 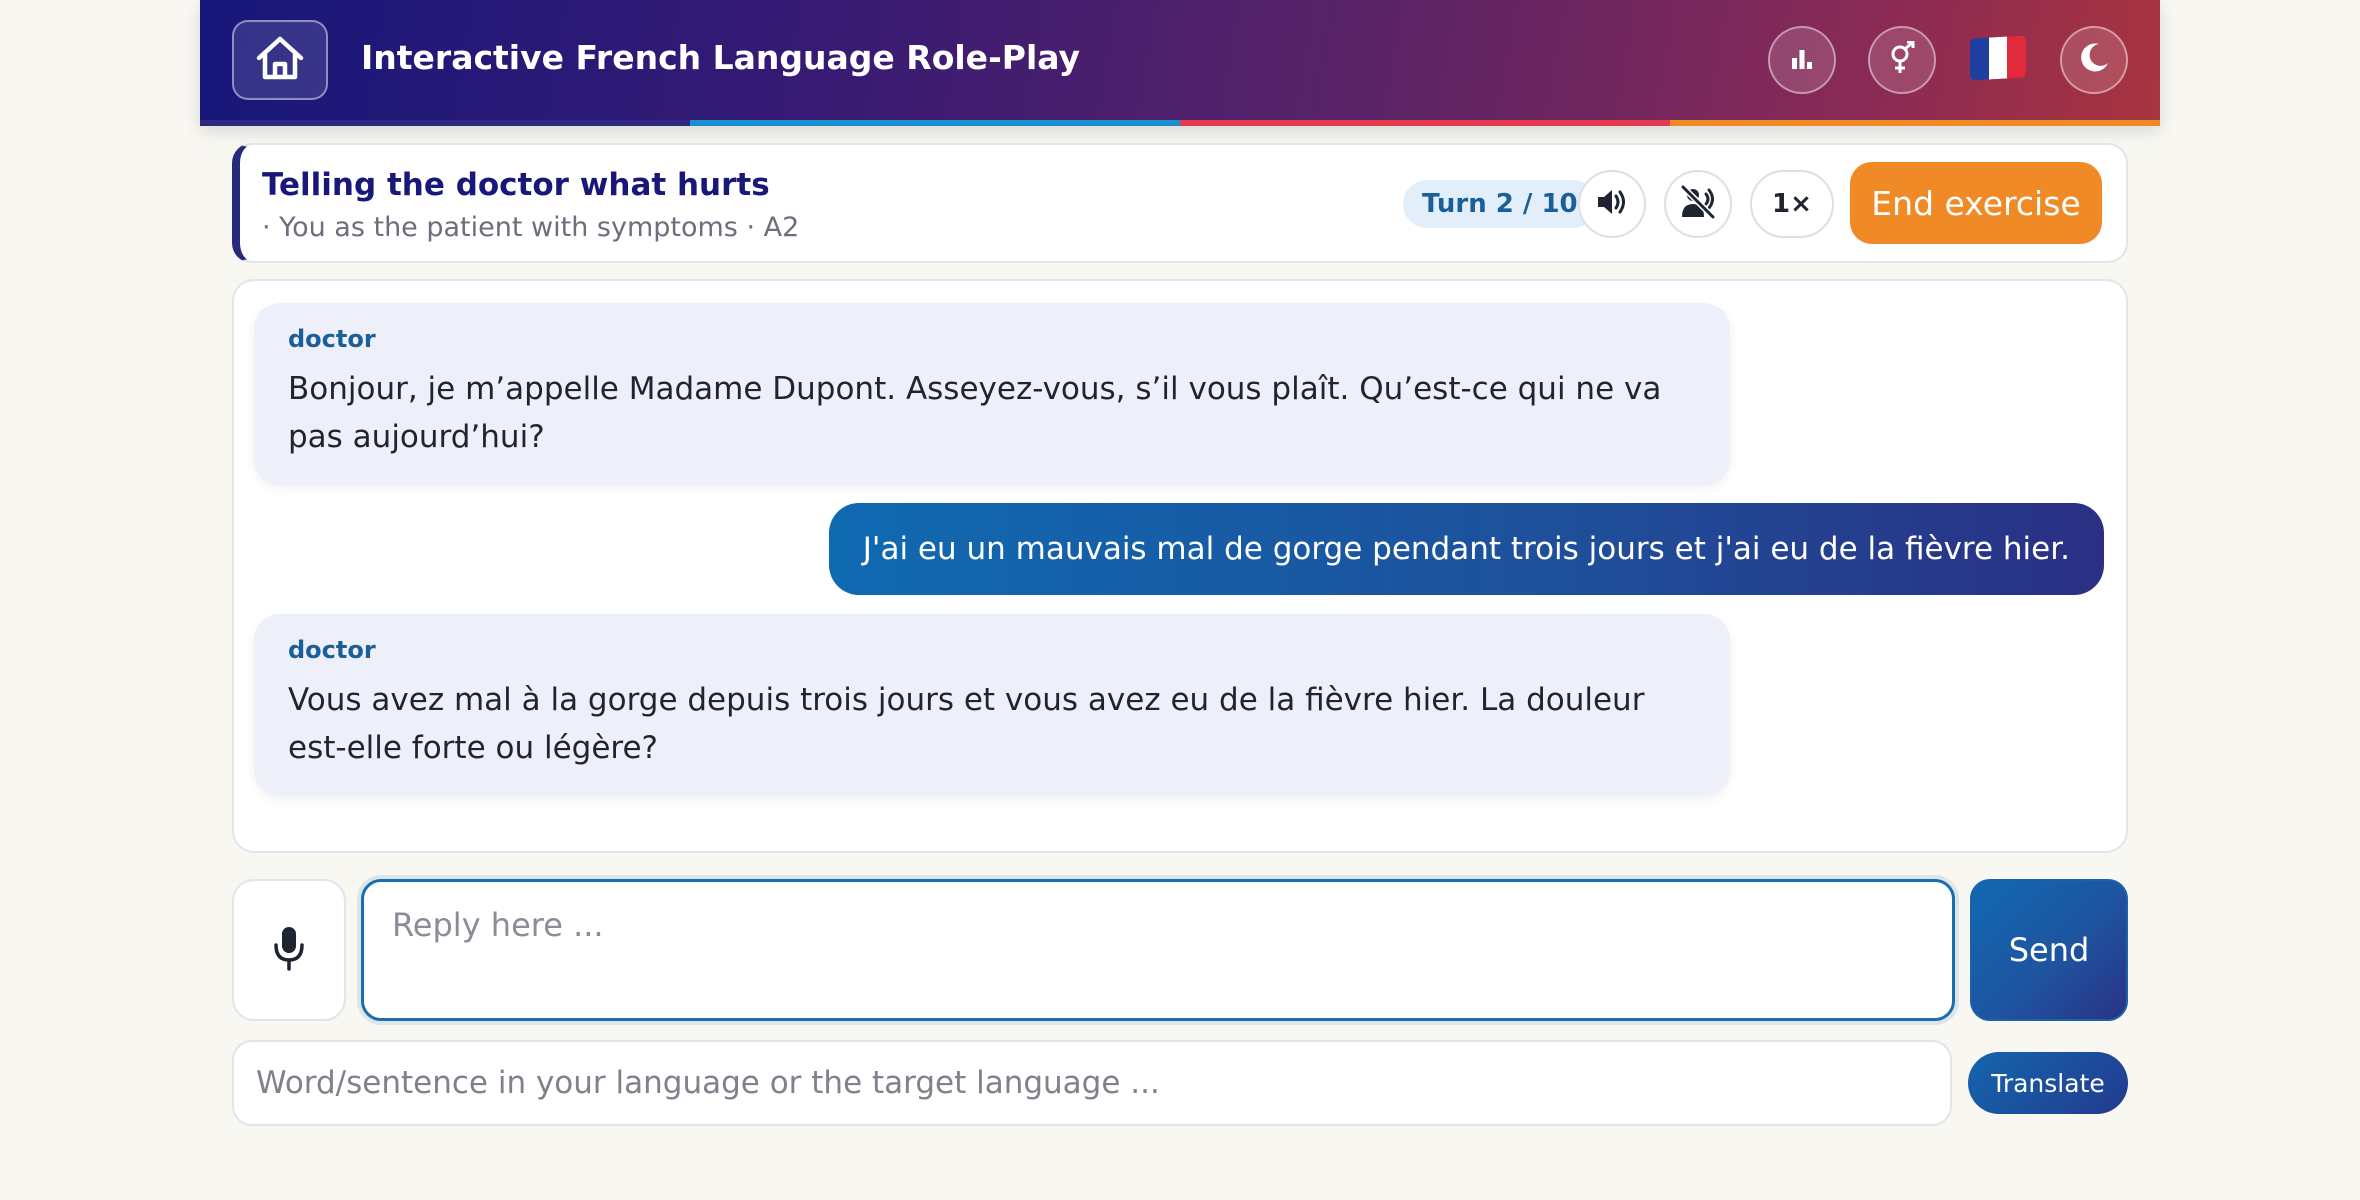 I want to click on dark-mode-toggle, so click(x=2094, y=60).